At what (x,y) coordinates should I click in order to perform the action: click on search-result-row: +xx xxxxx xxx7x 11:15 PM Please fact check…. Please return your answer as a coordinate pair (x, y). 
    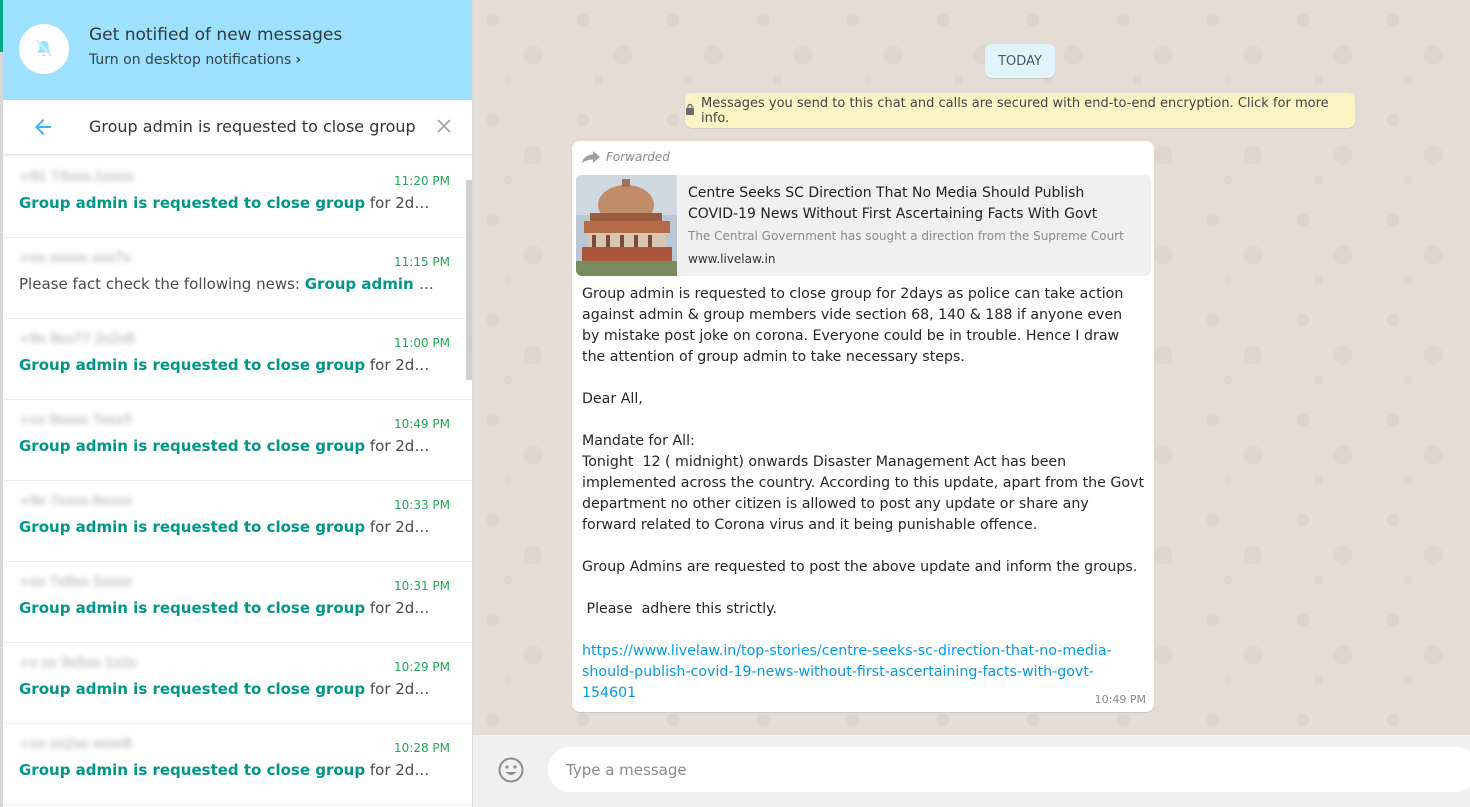
    Looking at the image, I should click on (237, 278).